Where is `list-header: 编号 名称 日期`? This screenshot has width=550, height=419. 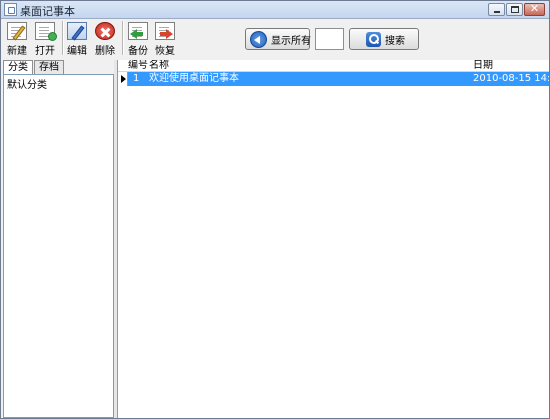 list-header: 编号 名称 日期 is located at coordinates (333, 66).